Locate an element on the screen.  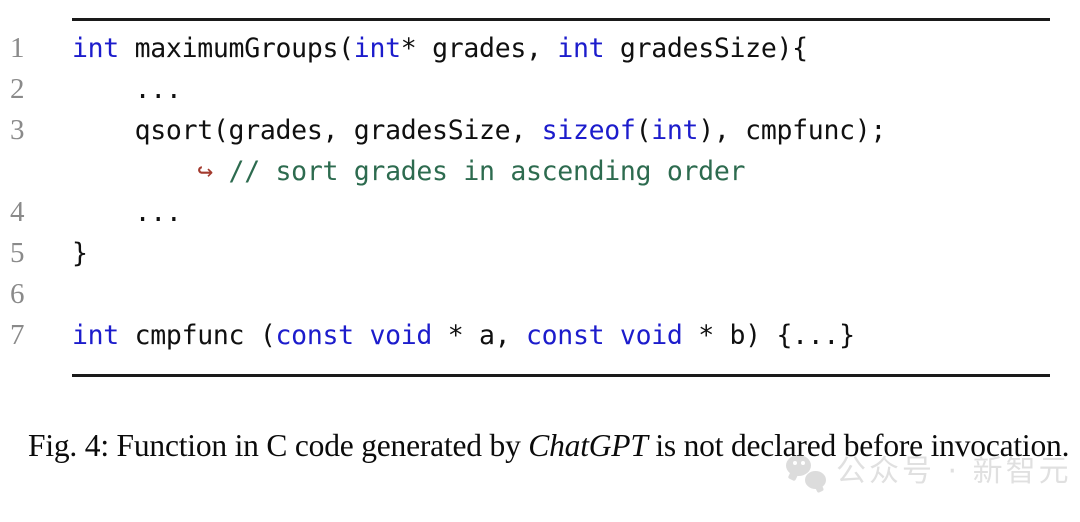
code-token: * b) {...} is located at coordinates (768, 335).